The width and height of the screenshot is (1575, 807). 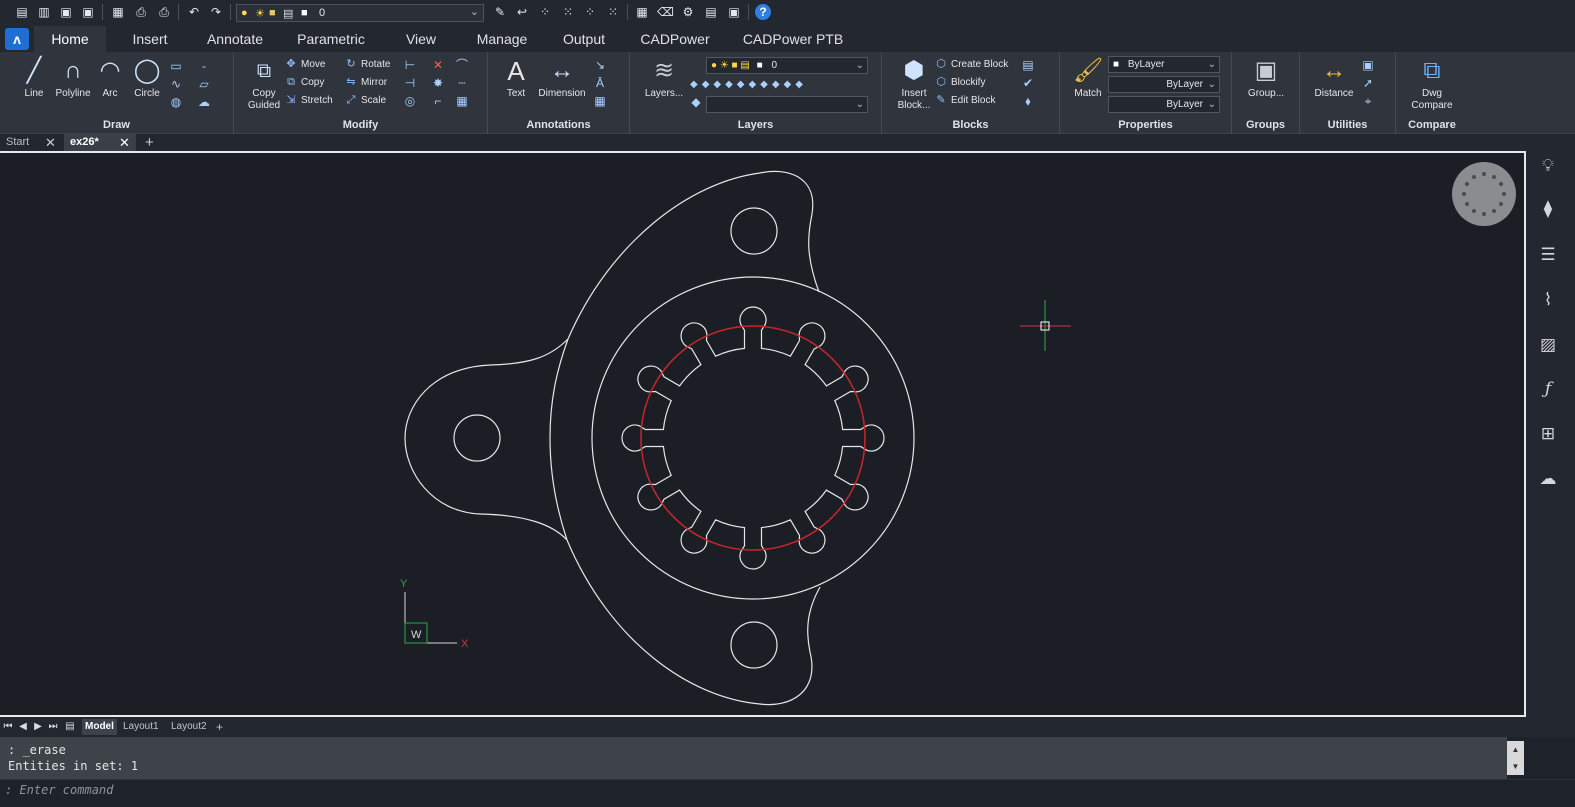 I want to click on layer-state-icon: ◆, so click(x=696, y=102).